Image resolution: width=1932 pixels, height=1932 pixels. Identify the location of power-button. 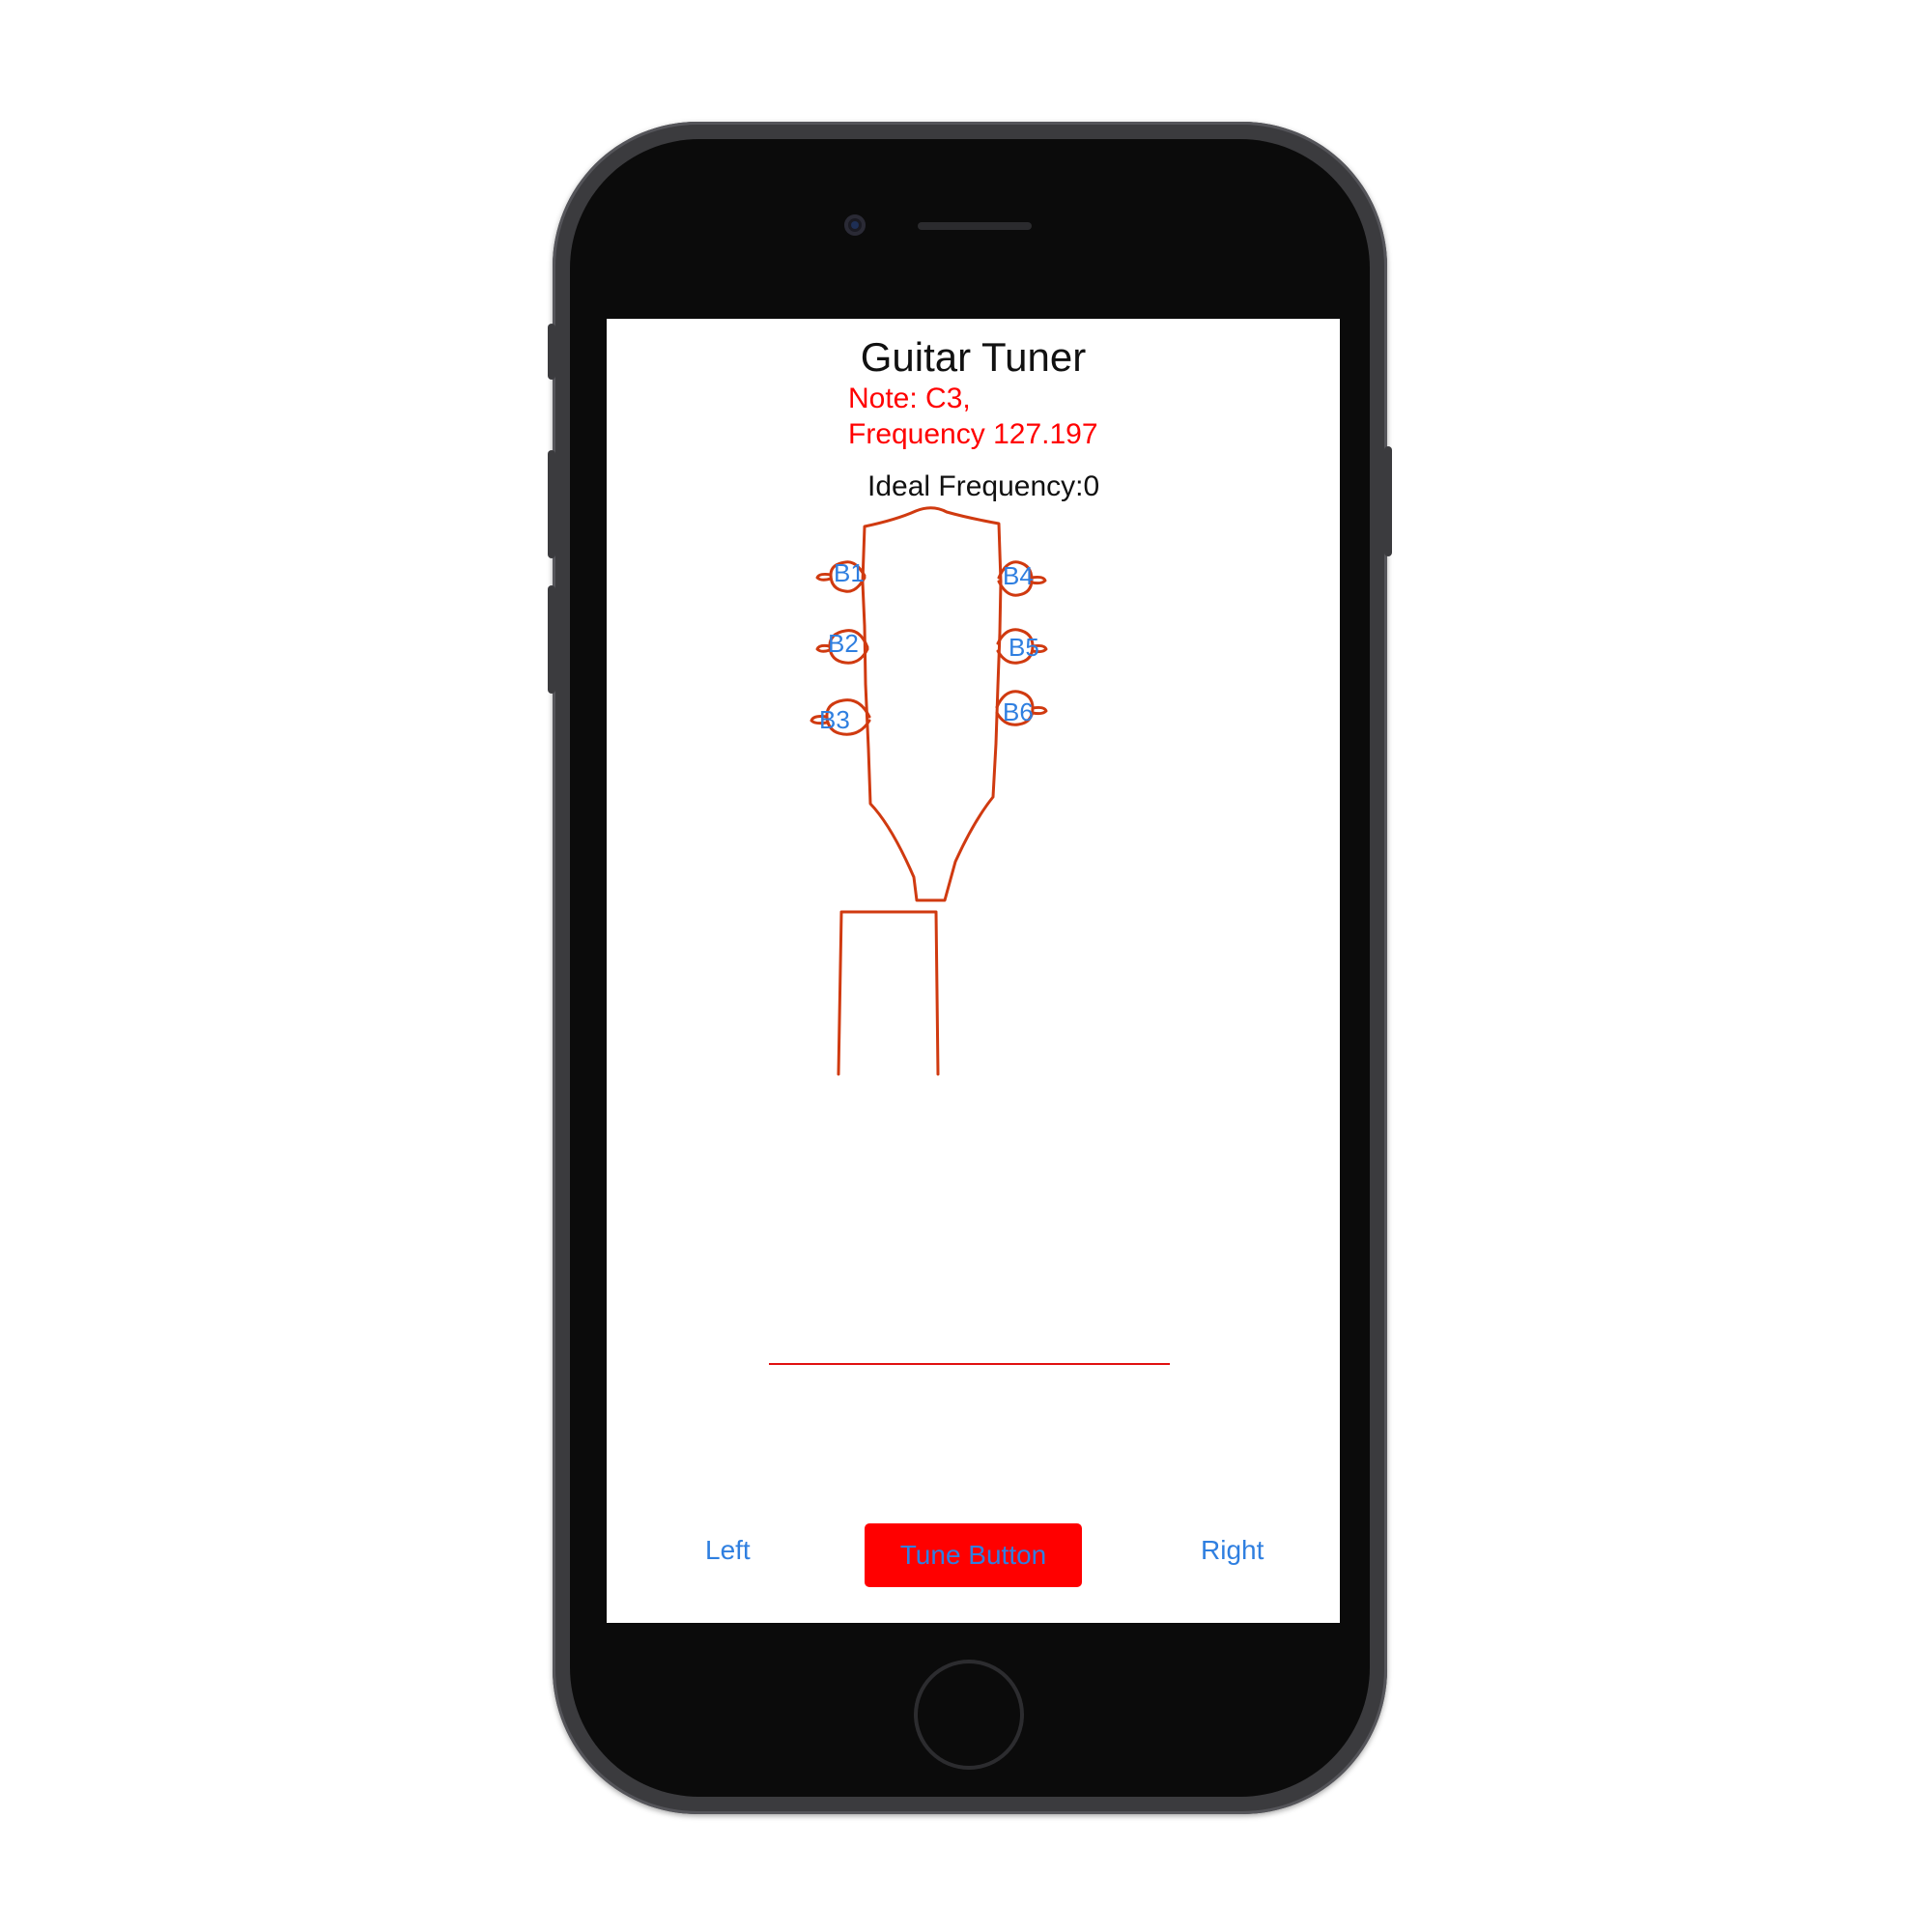
(1388, 501).